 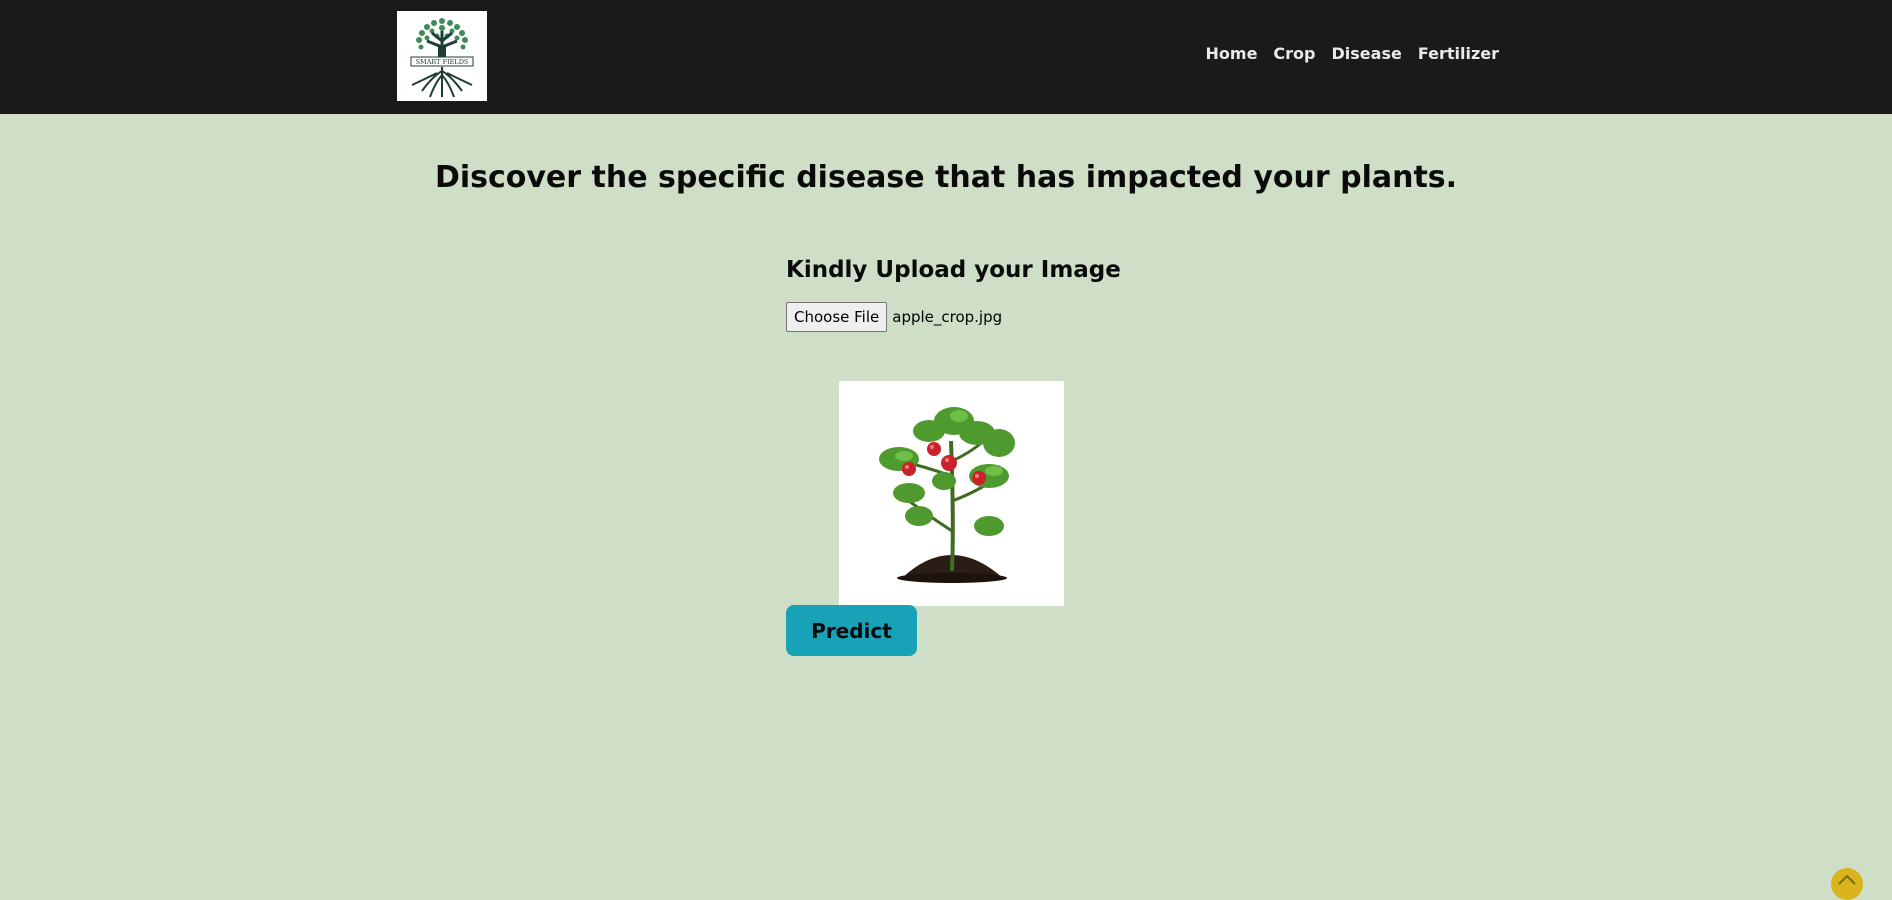 What do you see at coordinates (851, 630) in the screenshot?
I see `predict-button: Predict` at bounding box center [851, 630].